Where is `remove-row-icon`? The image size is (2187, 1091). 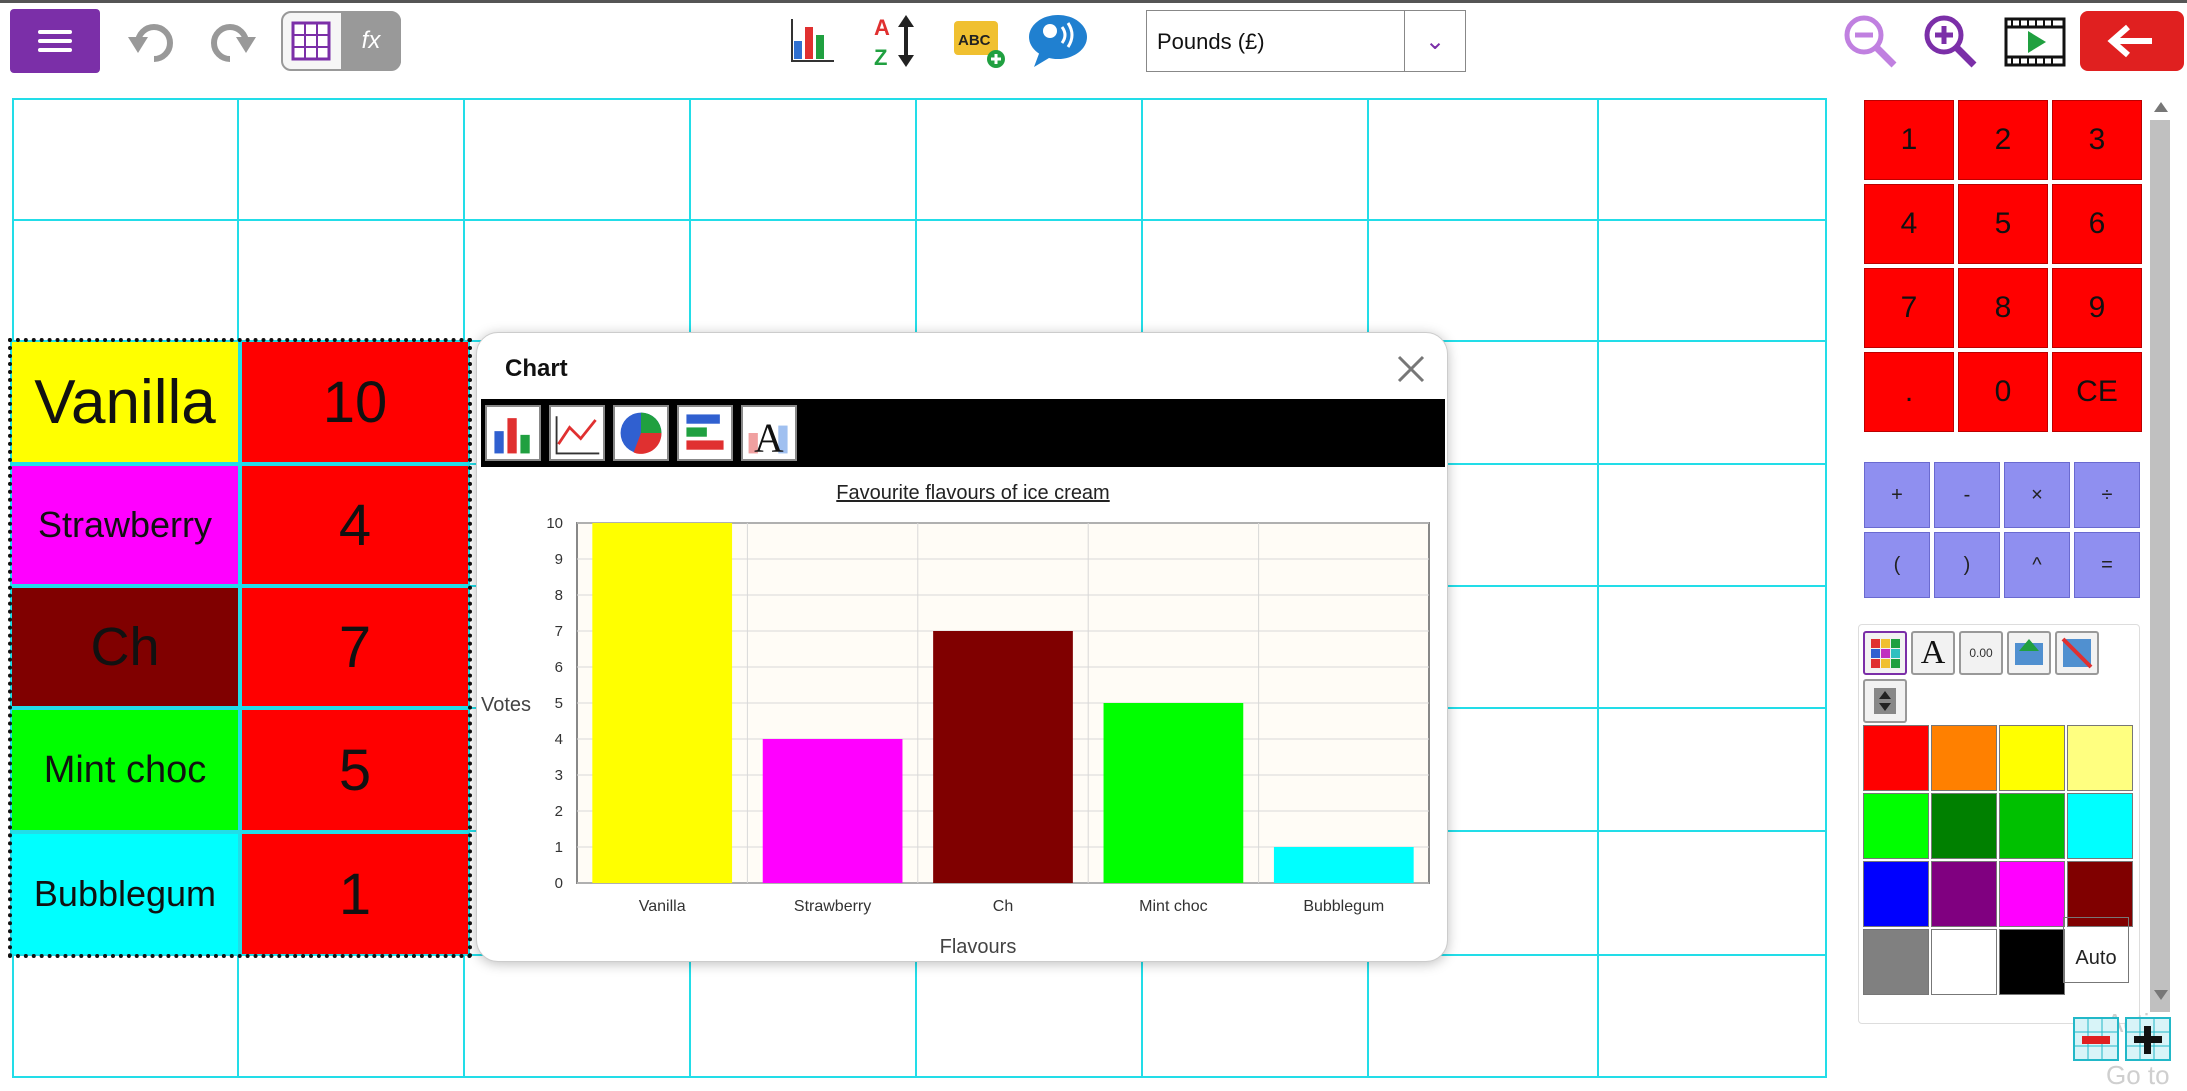 remove-row-icon is located at coordinates (2096, 1039).